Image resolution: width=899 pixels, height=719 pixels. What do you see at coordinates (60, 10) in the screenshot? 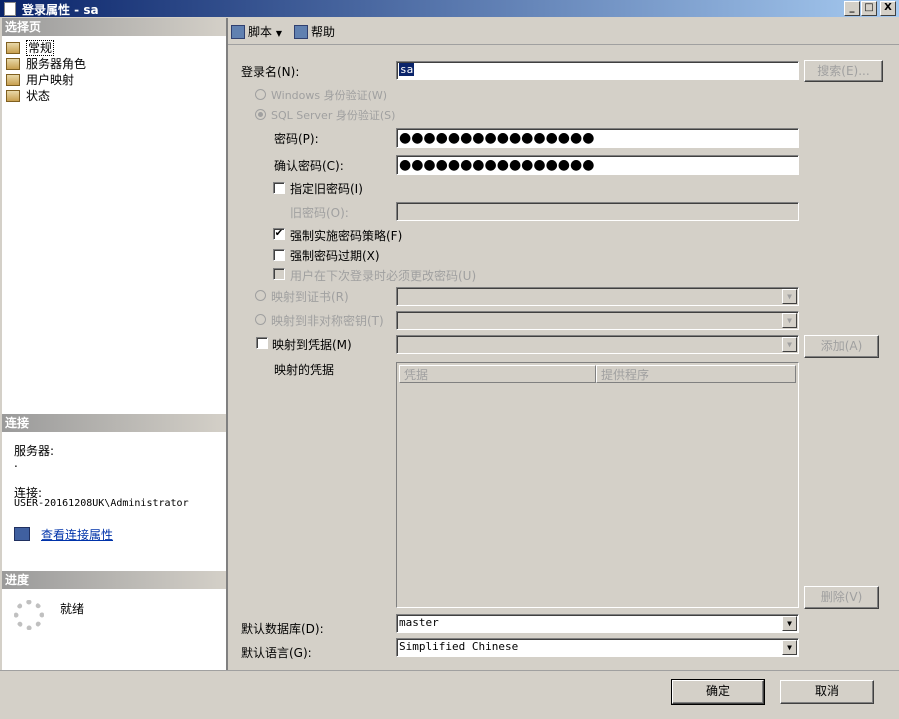
I see `window-title: 登录属性 - sa` at bounding box center [60, 10].